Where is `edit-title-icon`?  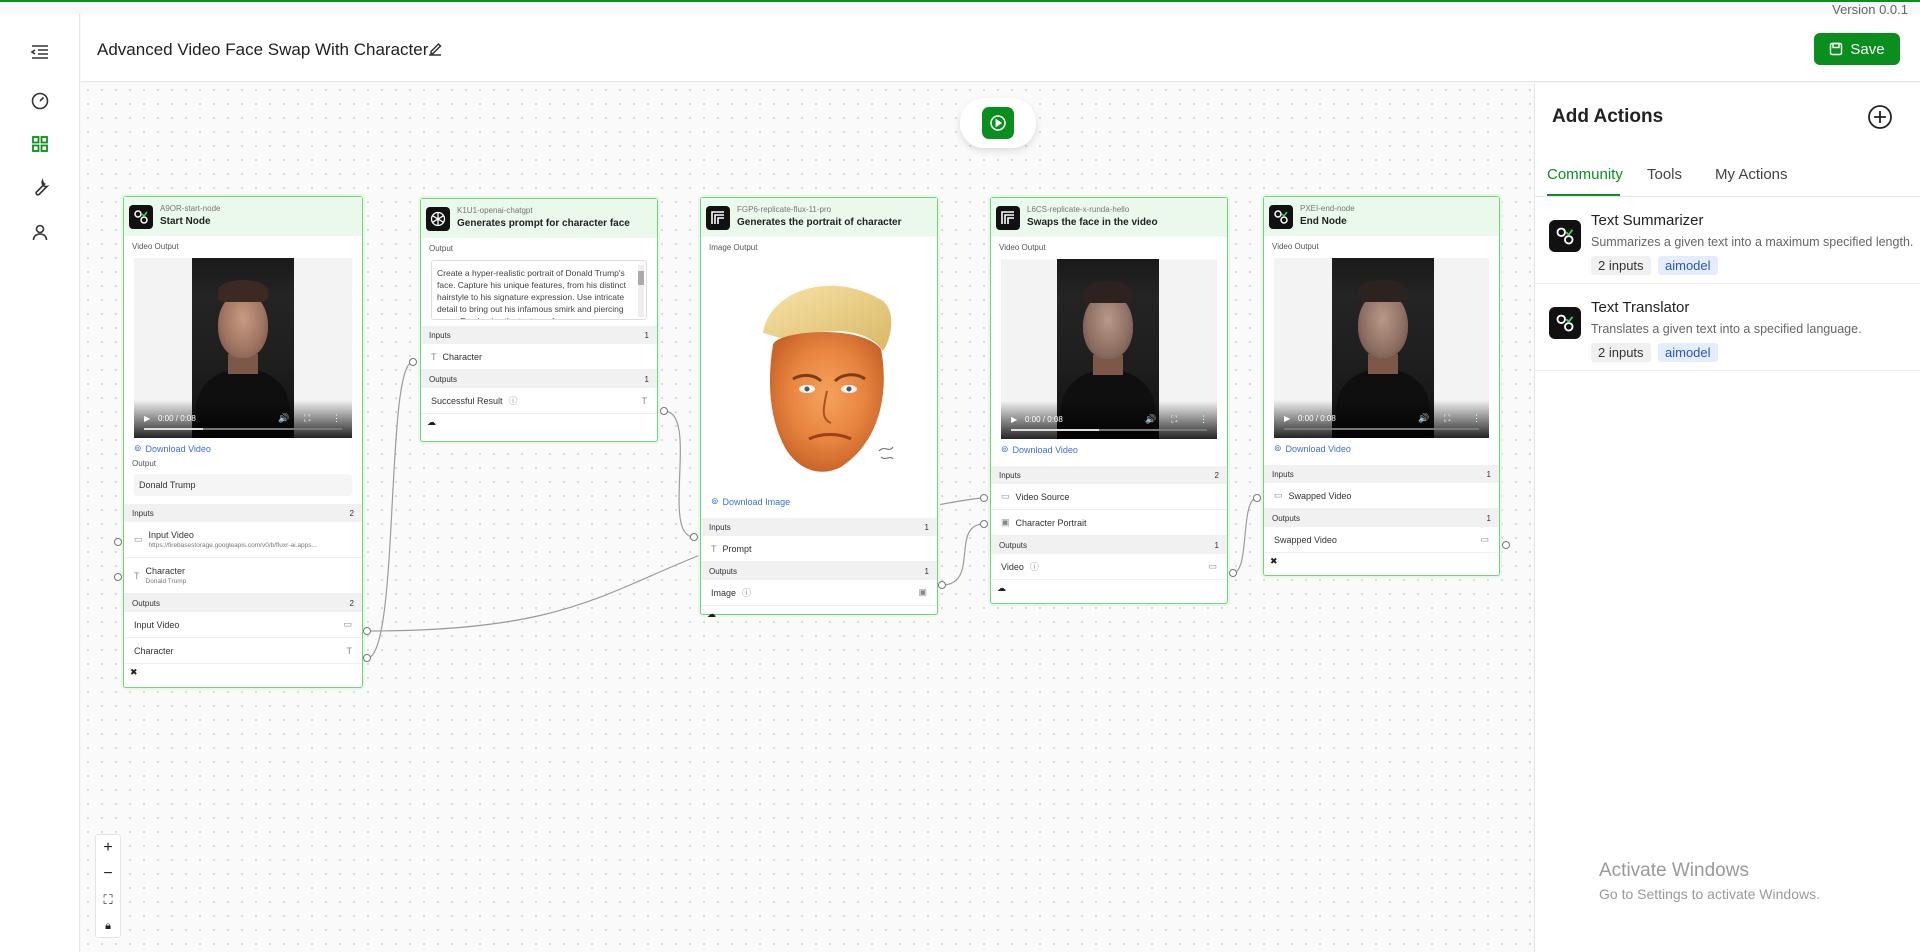 edit-title-icon is located at coordinates (435, 49).